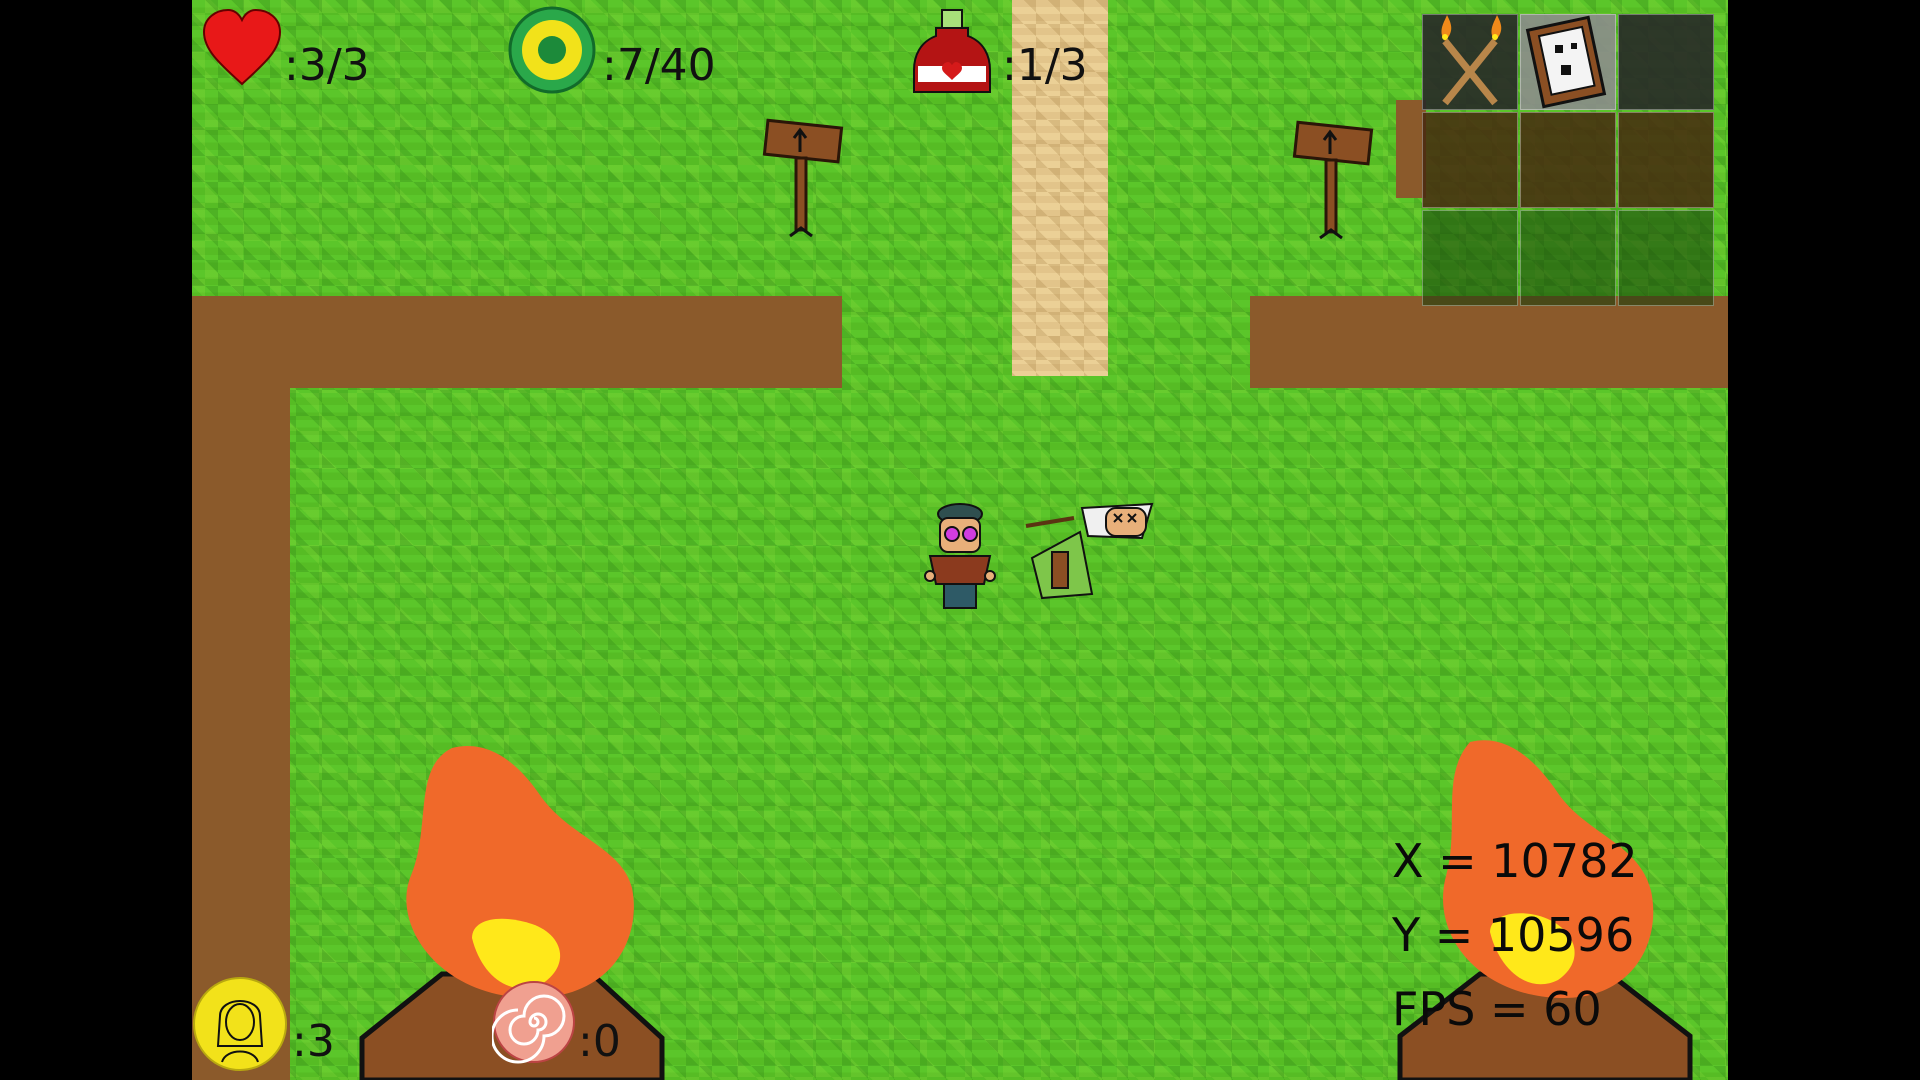 The height and width of the screenshot is (1080, 1920). I want to click on potions-counter: :1/3, so click(1045, 65).